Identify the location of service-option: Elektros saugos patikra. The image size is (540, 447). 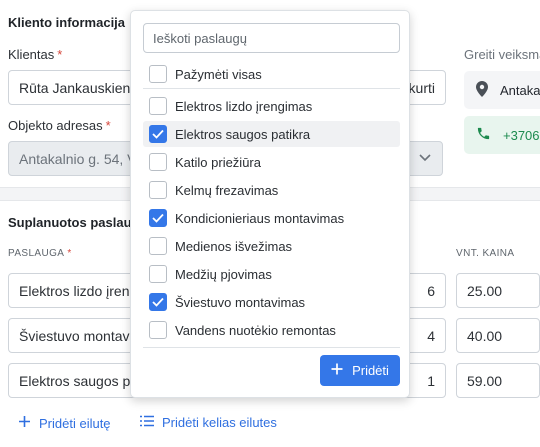
(271, 134).